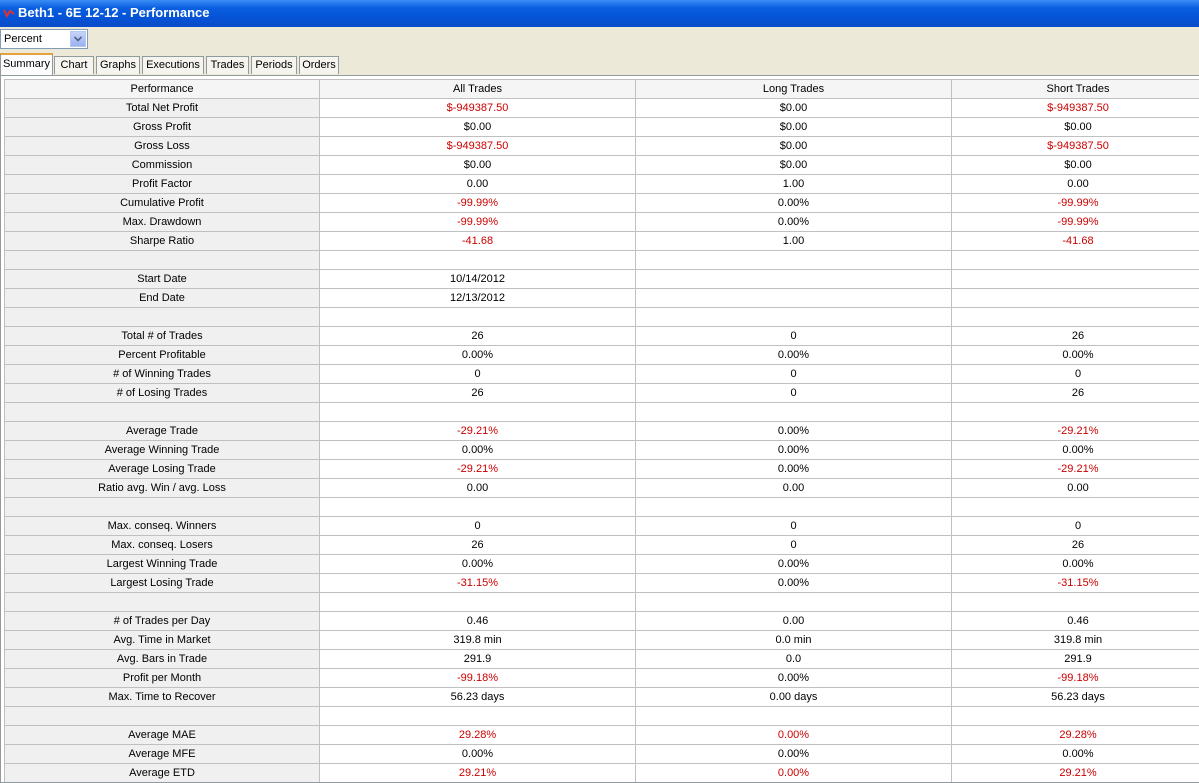 The height and width of the screenshot is (783, 1199). I want to click on cell-all-trades: 291.9, so click(477, 659).